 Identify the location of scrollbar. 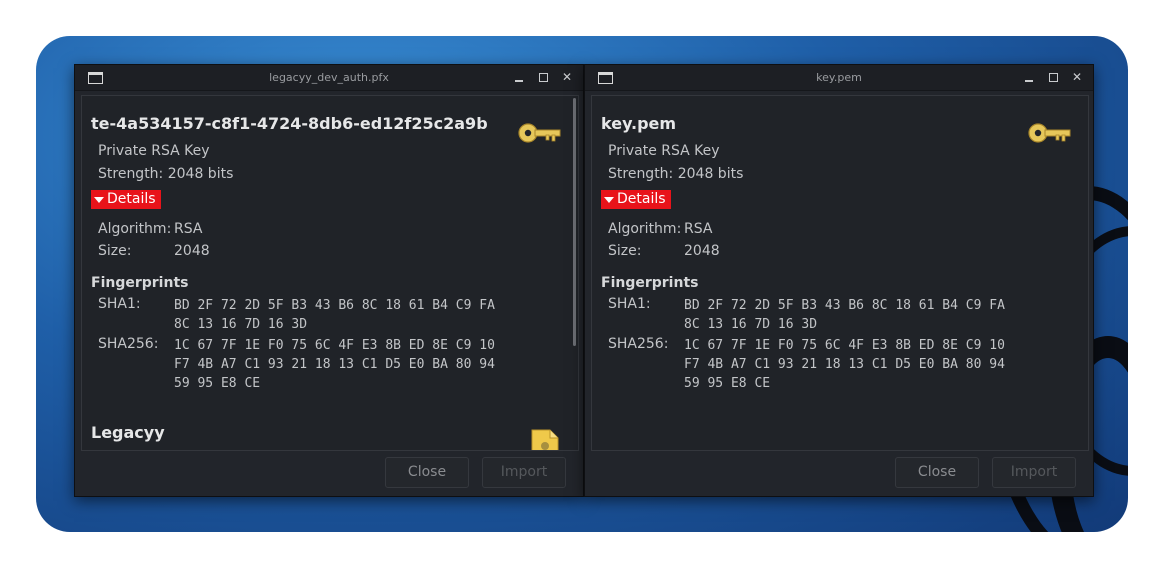
(574, 222).